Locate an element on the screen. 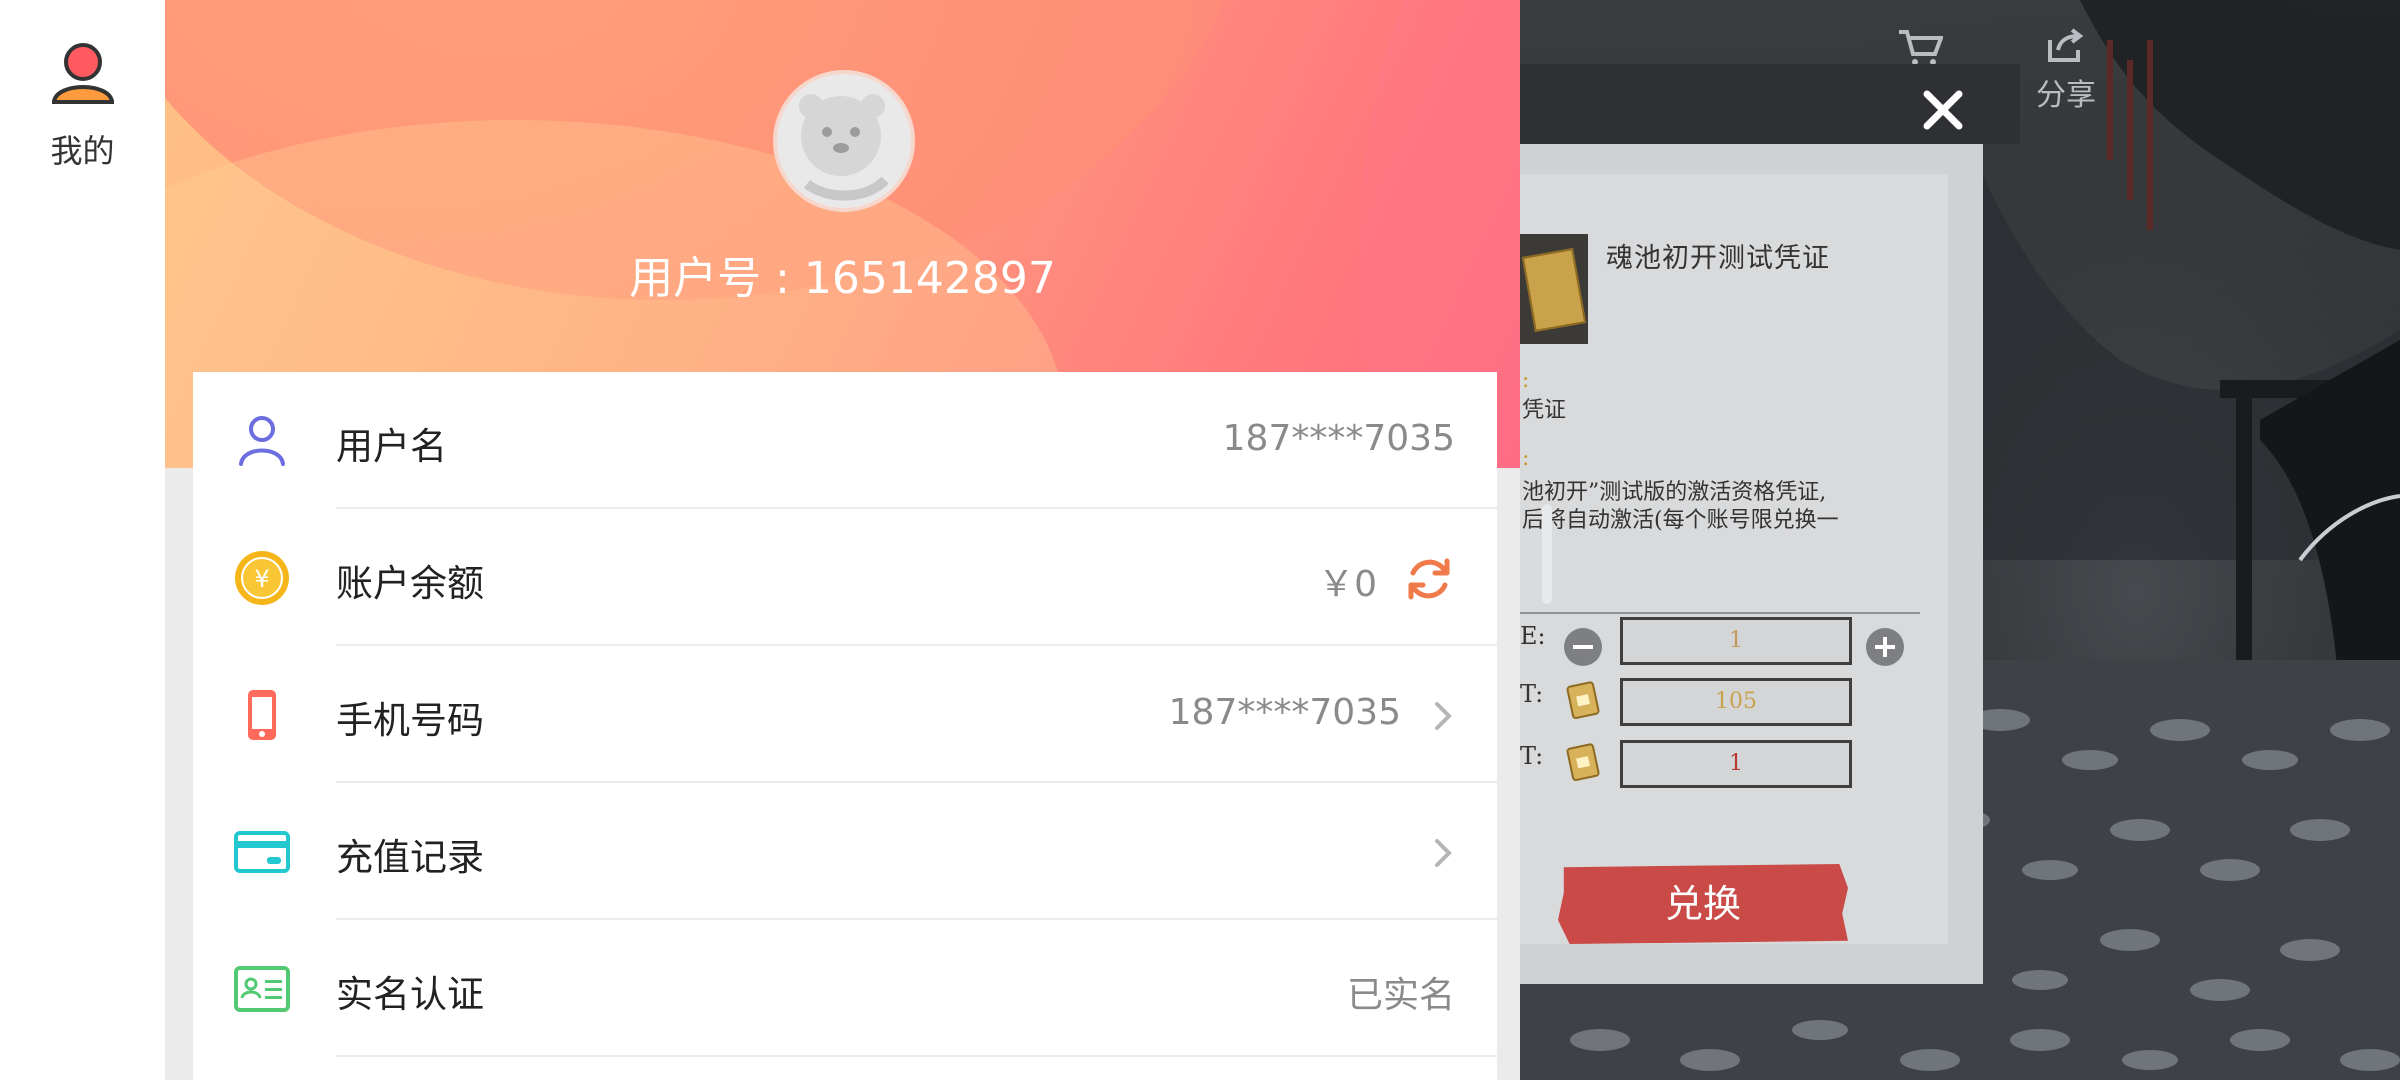 The height and width of the screenshot is (1080, 2400). cost-field: 105 is located at coordinates (1736, 702).